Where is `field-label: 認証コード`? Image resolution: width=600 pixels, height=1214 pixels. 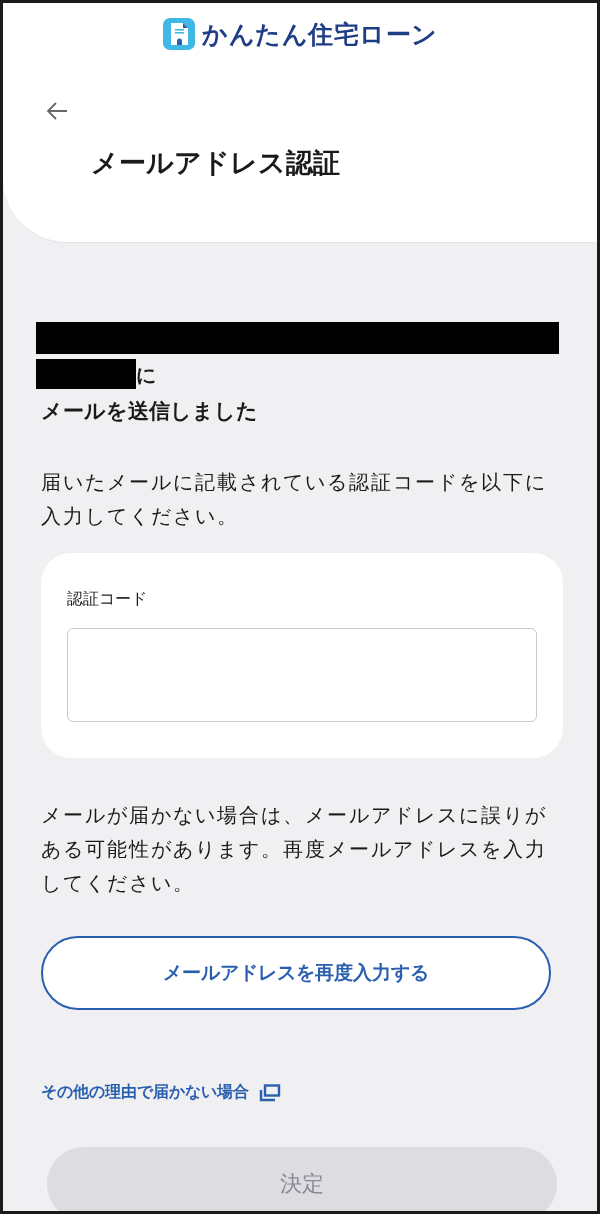
field-label: 認証コード is located at coordinates (107, 599).